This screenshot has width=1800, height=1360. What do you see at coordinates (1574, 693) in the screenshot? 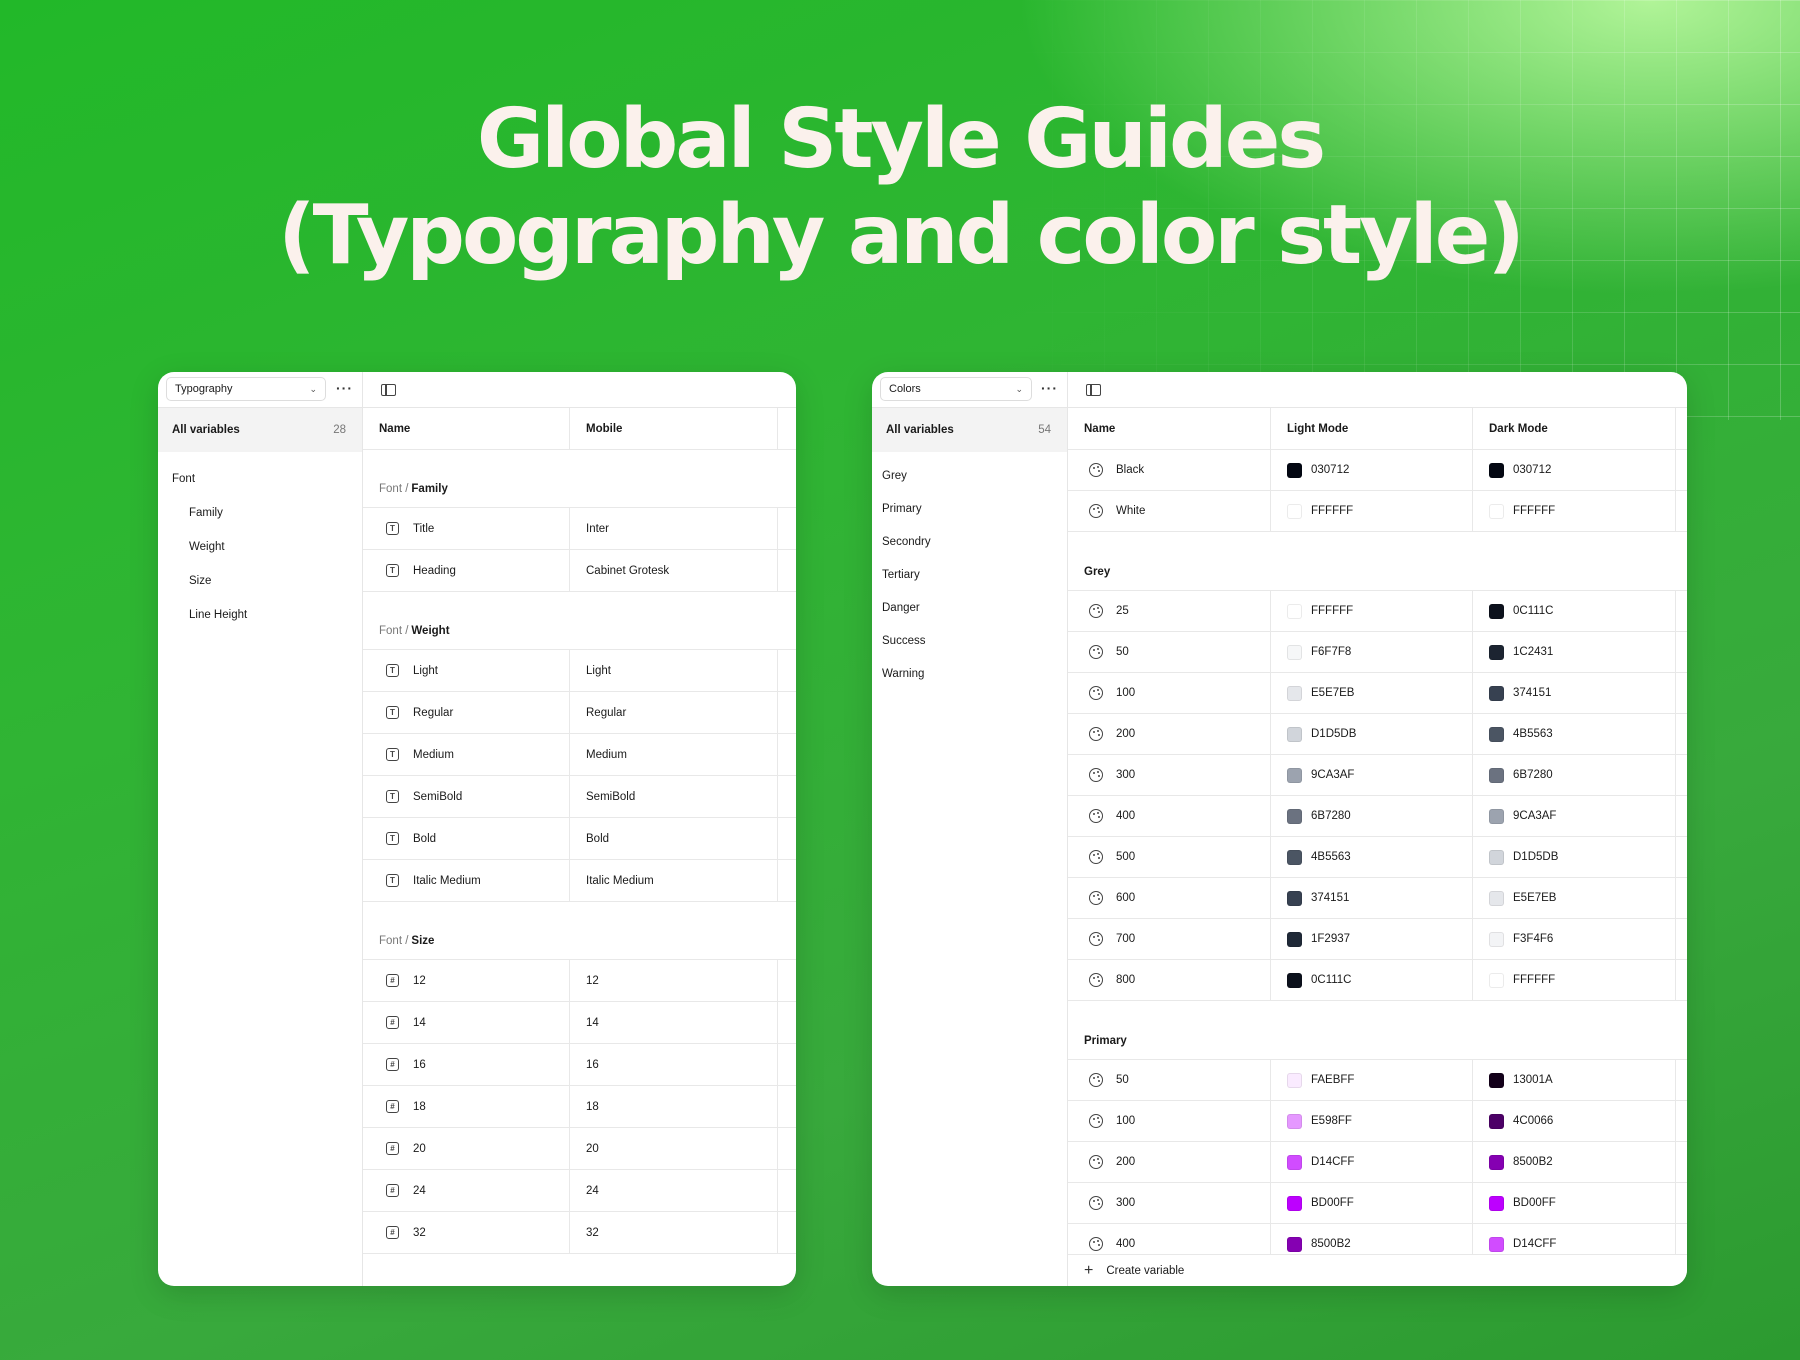
I see `dark-mode-value-cell: 374151` at bounding box center [1574, 693].